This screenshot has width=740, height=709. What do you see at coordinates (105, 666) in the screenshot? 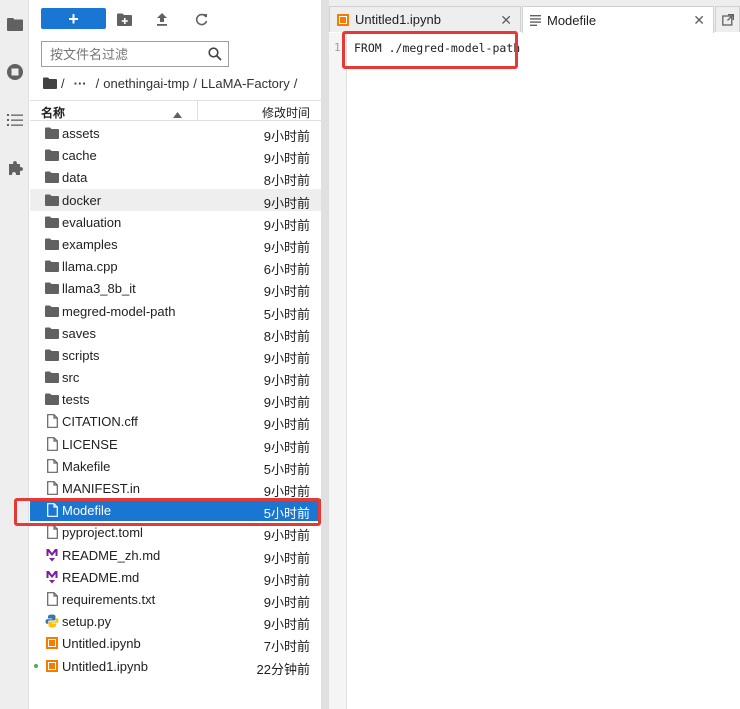
I see `file-name: Untitled1.ipynb` at bounding box center [105, 666].